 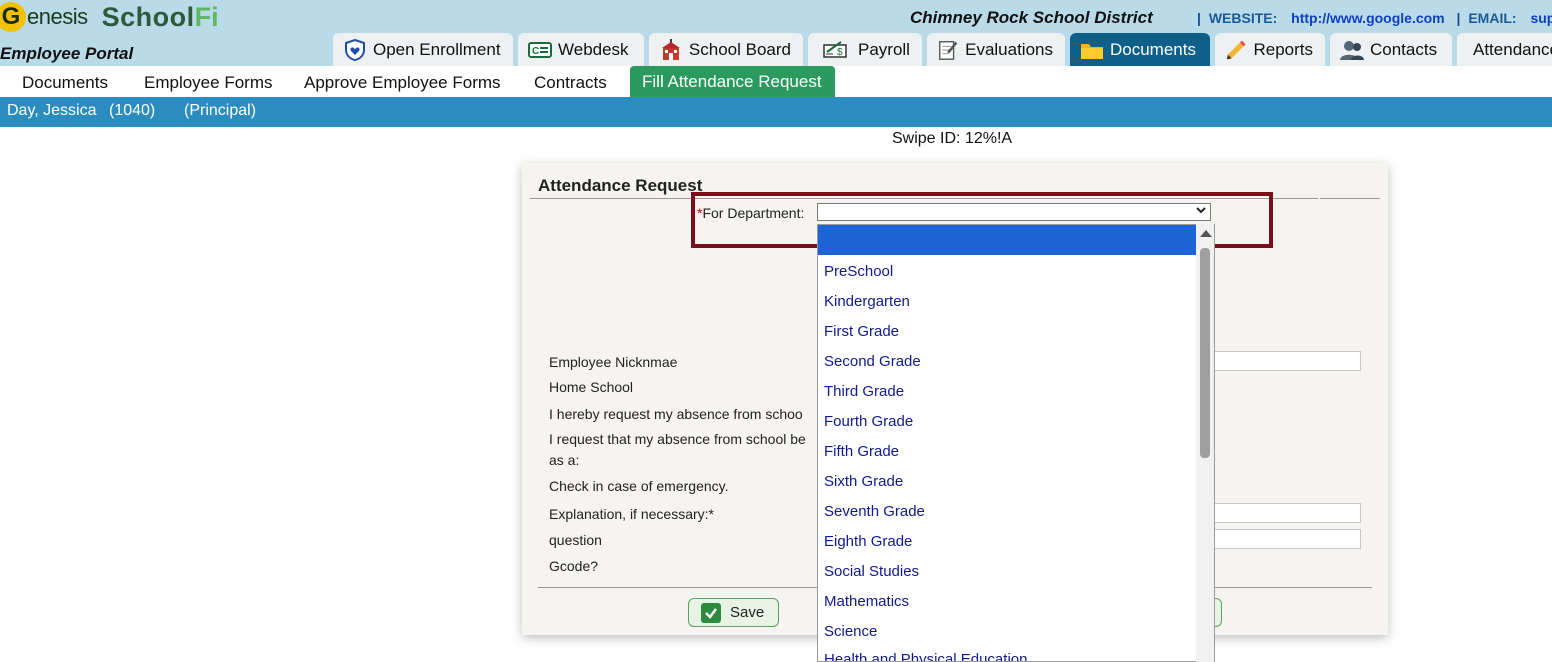 I want to click on tab-label: Reports, so click(x=1283, y=49).